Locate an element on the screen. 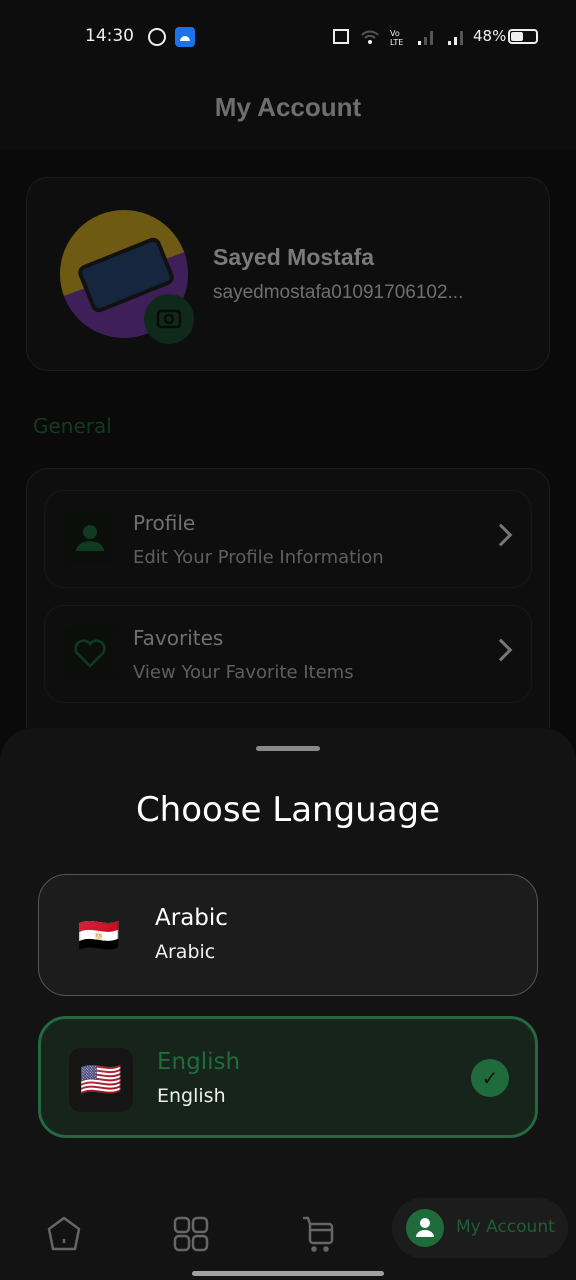 The width and height of the screenshot is (576, 1280). nav-tab-my-account: My Account is located at coordinates (480, 1228).